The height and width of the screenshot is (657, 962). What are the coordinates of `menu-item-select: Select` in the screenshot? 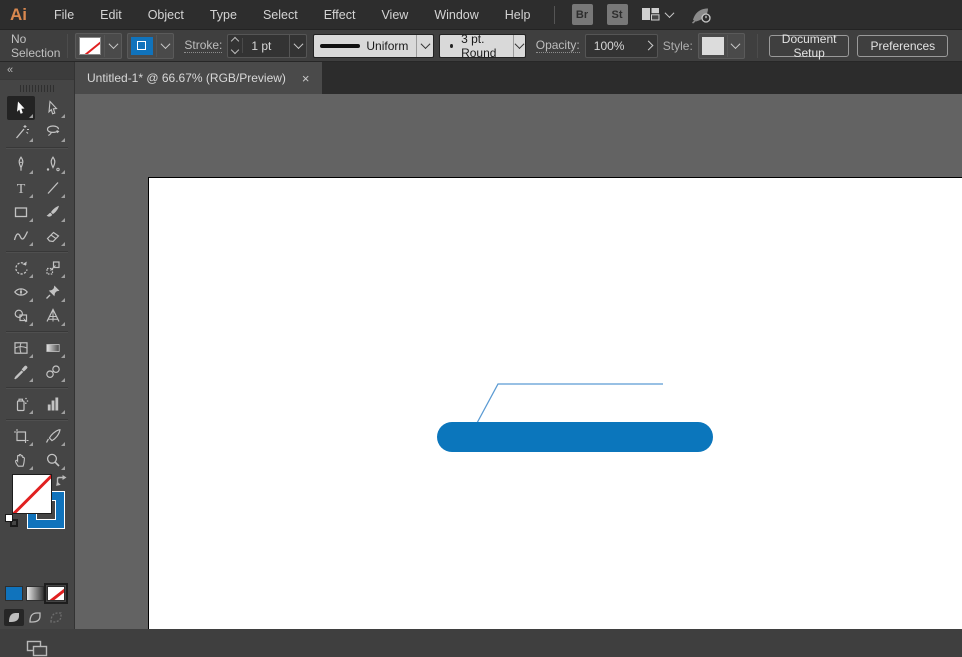 It's located at (280, 15).